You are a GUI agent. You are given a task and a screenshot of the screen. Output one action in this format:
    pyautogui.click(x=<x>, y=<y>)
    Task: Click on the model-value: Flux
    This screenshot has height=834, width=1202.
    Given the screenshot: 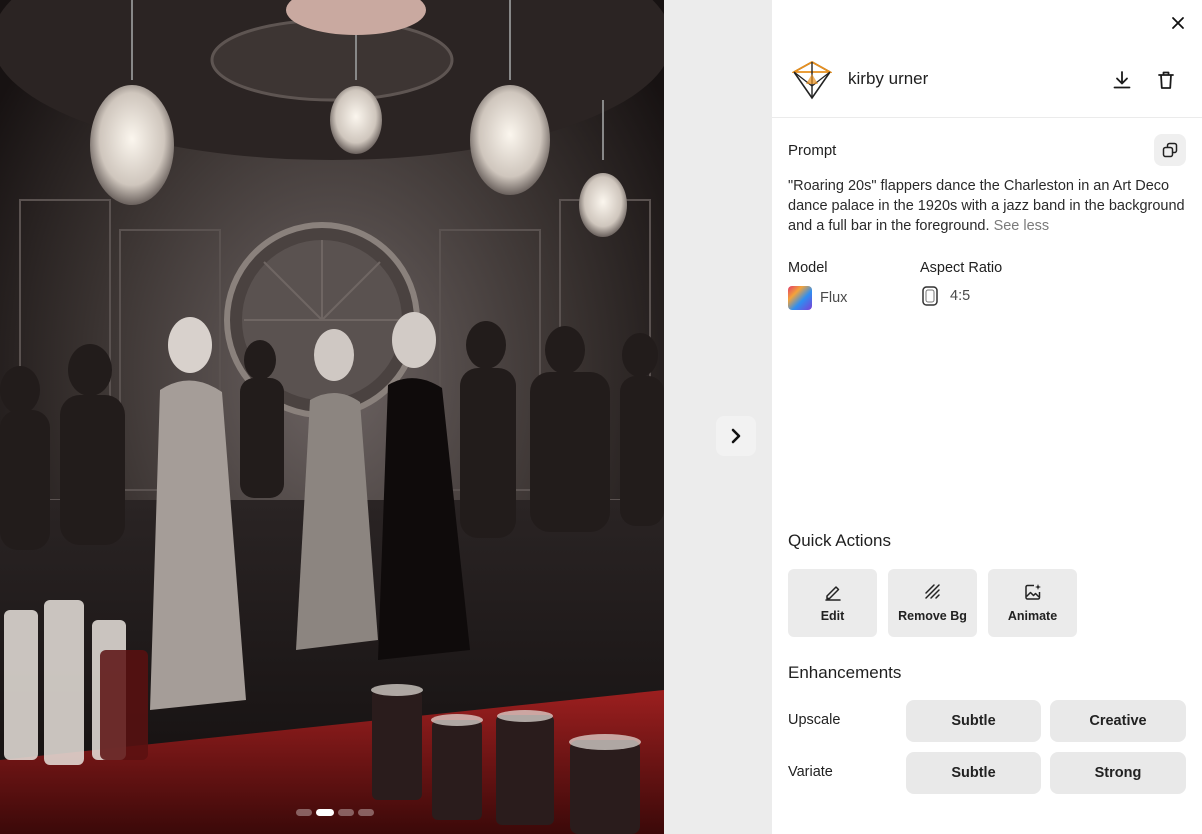 What is the action you would take?
    pyautogui.click(x=817, y=298)
    